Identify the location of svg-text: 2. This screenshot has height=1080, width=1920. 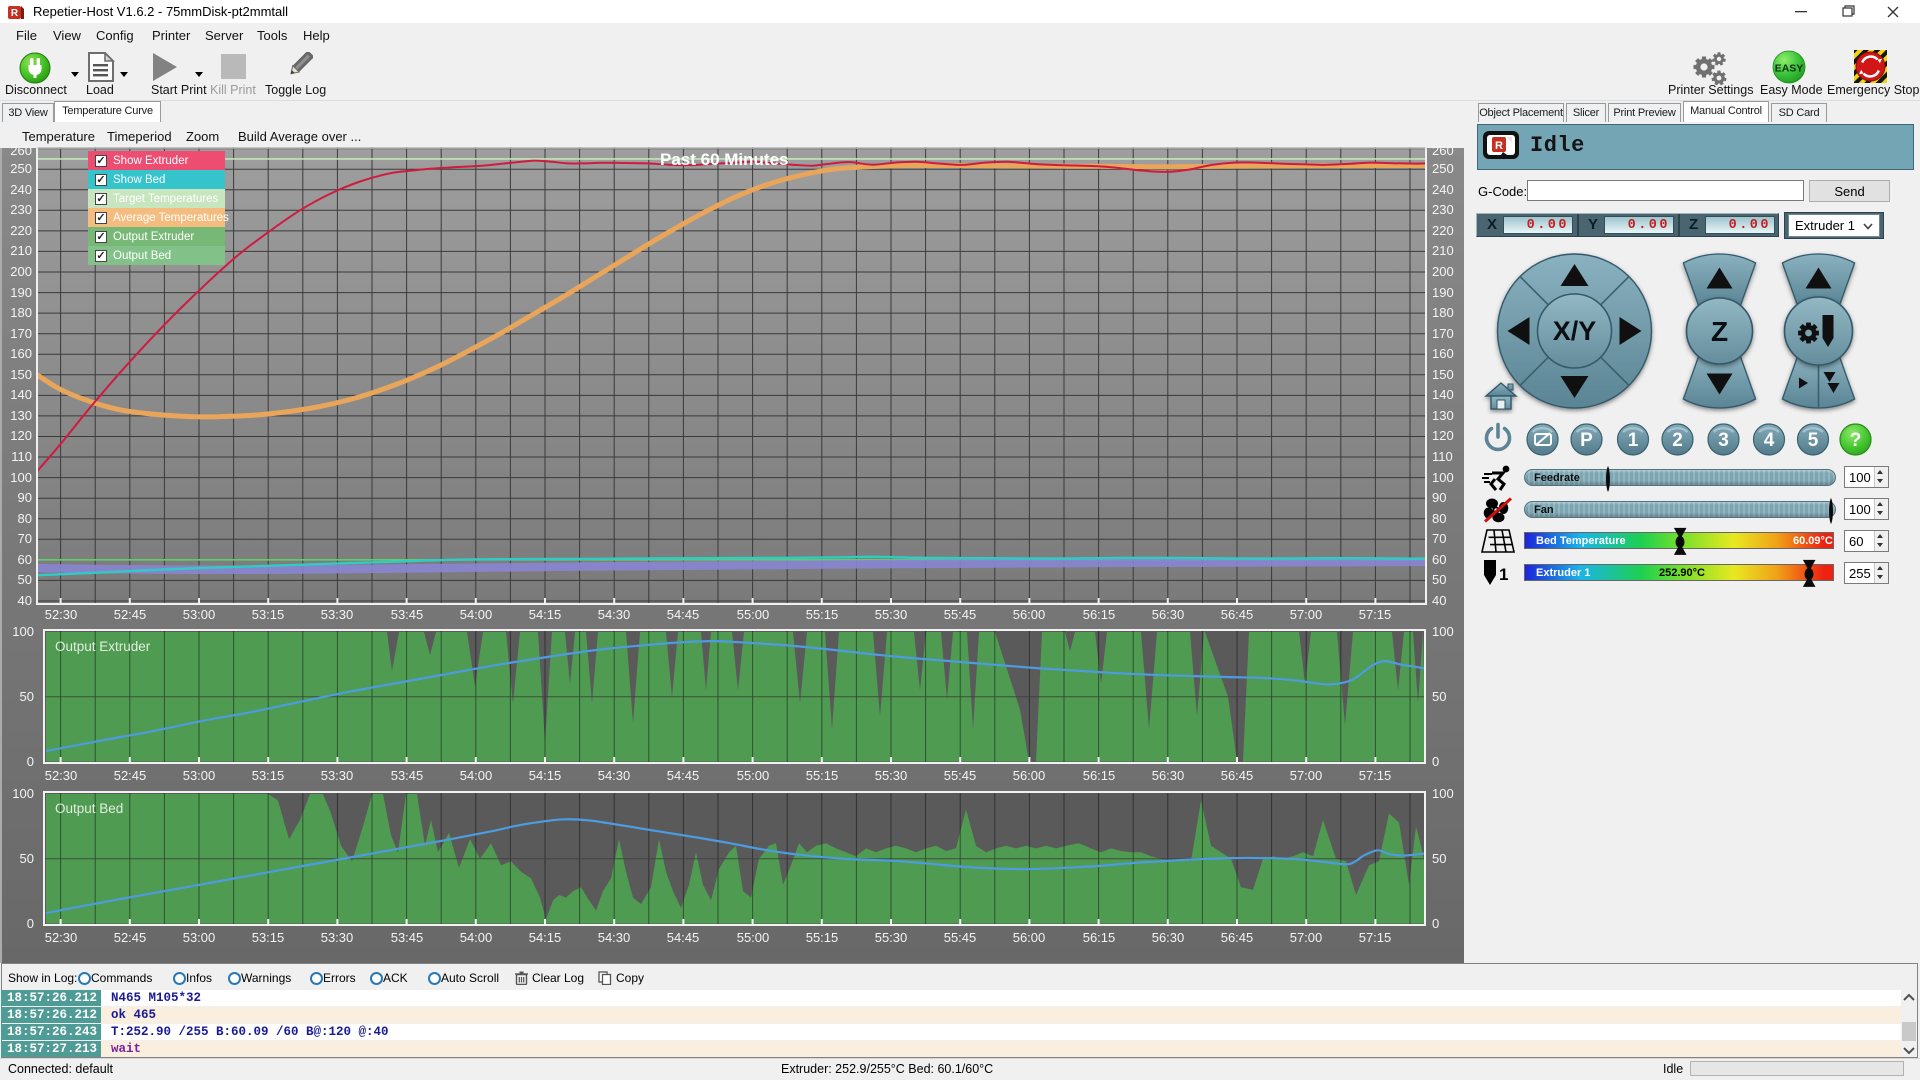
(1677, 440).